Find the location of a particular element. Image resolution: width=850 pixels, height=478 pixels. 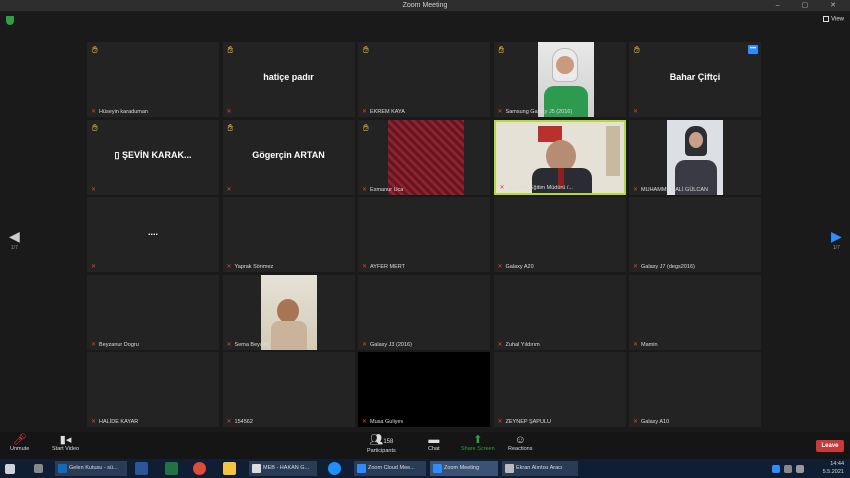

more-options-icon: ••• is located at coordinates (753, 49).